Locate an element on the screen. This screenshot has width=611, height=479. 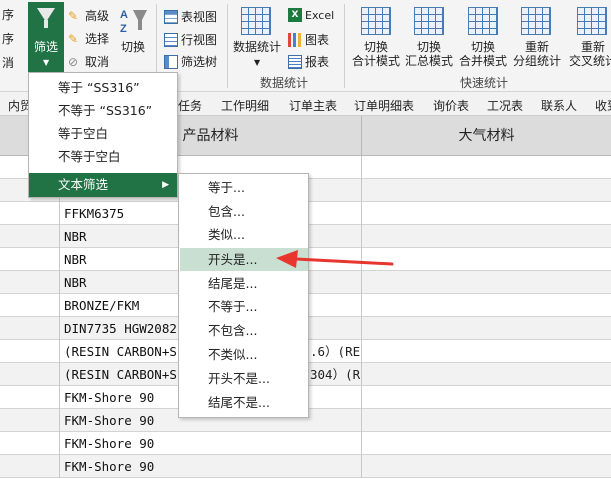
recross-stats-button: 重新 交叉统计 is located at coordinates (588, 54).